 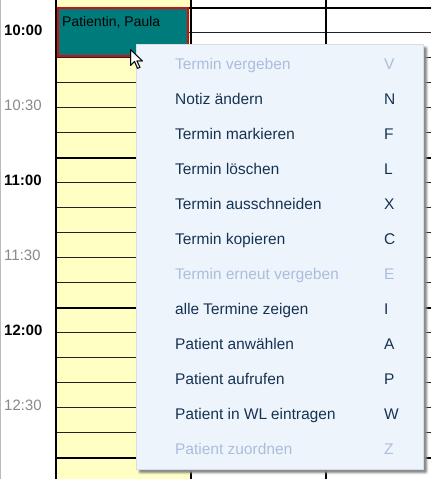 I want to click on cursor-icon, so click(x=136, y=59).